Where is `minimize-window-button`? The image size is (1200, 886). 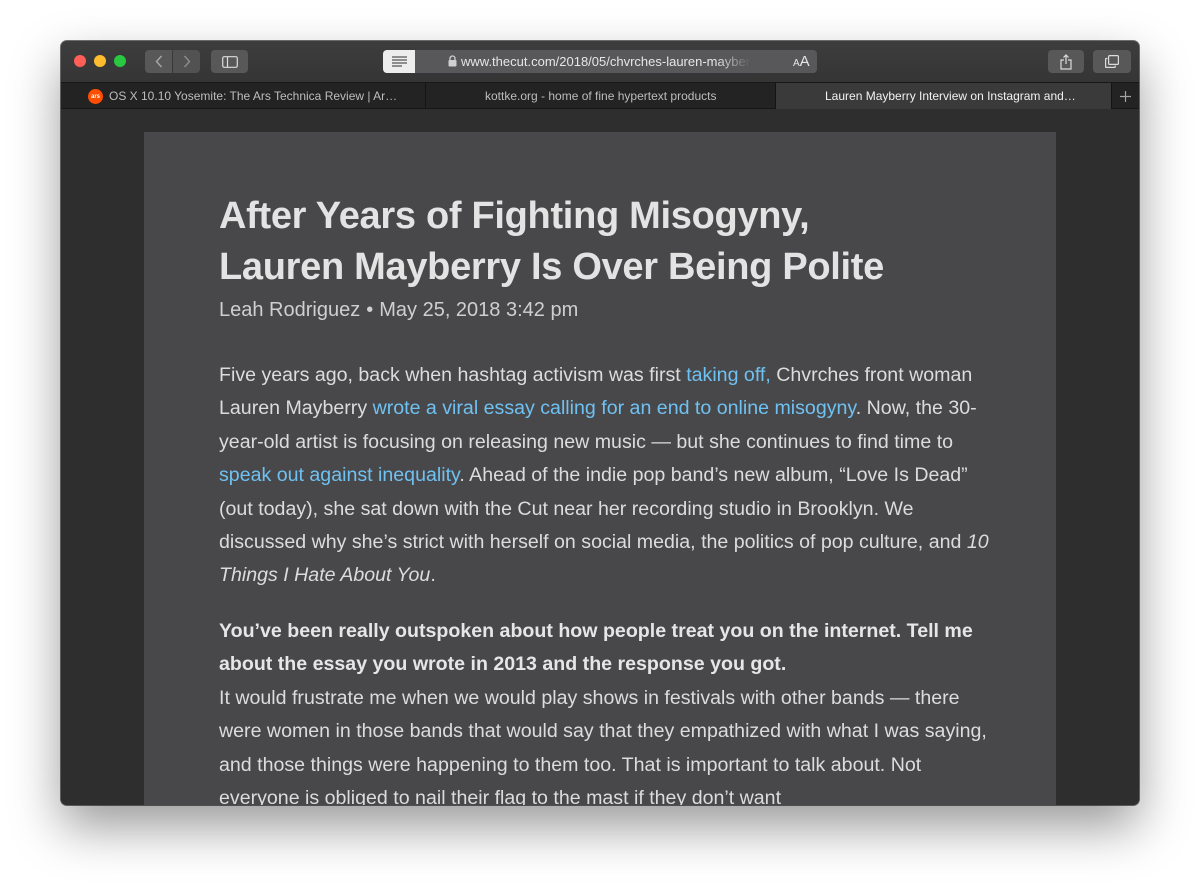 minimize-window-button is located at coordinates (100, 61).